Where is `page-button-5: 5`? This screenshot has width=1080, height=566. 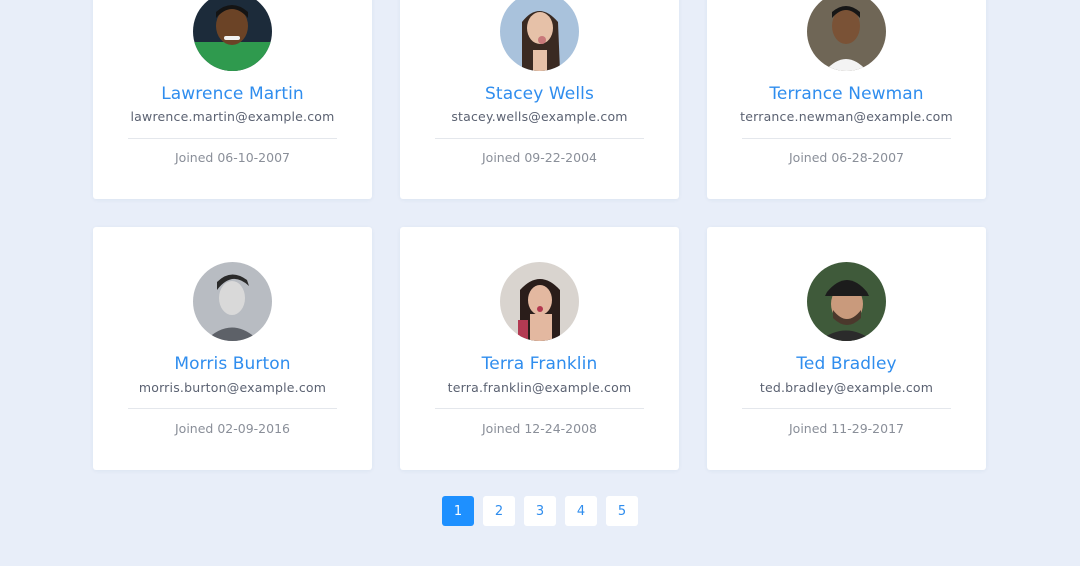 page-button-5: 5 is located at coordinates (622, 511).